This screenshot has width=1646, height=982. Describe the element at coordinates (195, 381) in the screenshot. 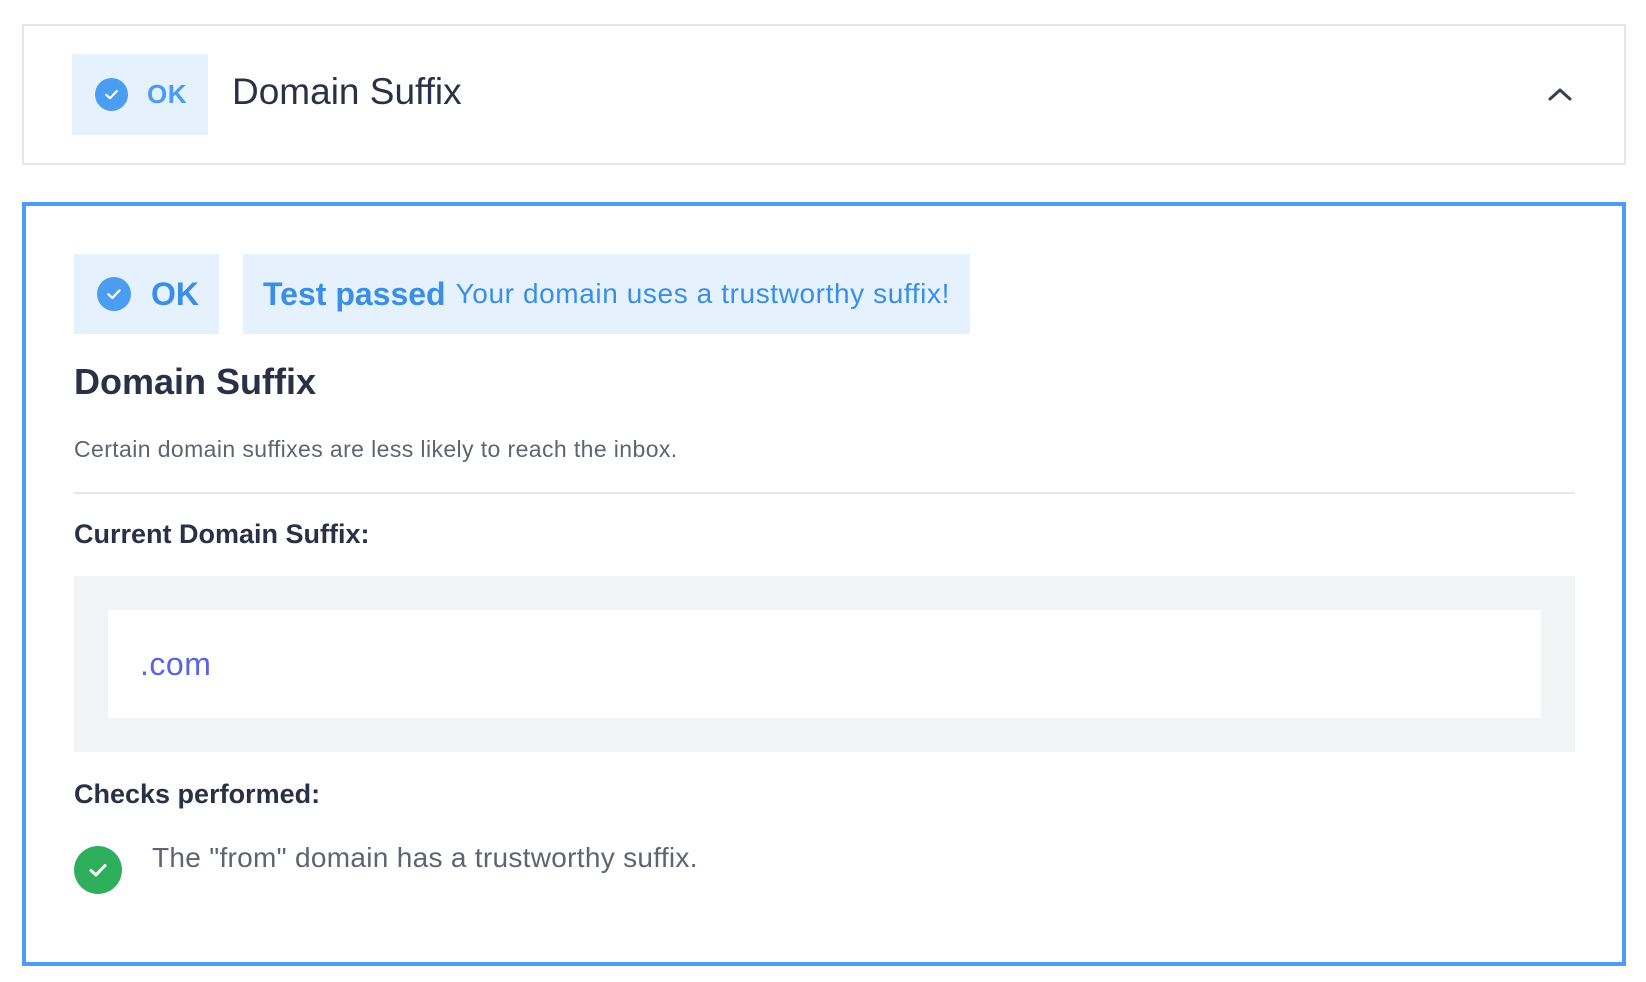

I see `section-title: Domain Suffix` at that location.